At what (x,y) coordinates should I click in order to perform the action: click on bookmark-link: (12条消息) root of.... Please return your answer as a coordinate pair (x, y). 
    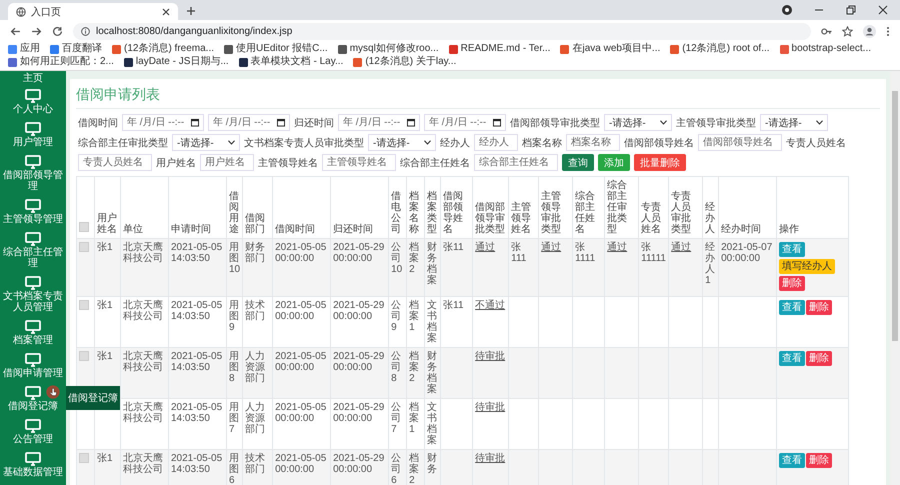
    Looking at the image, I should click on (720, 49).